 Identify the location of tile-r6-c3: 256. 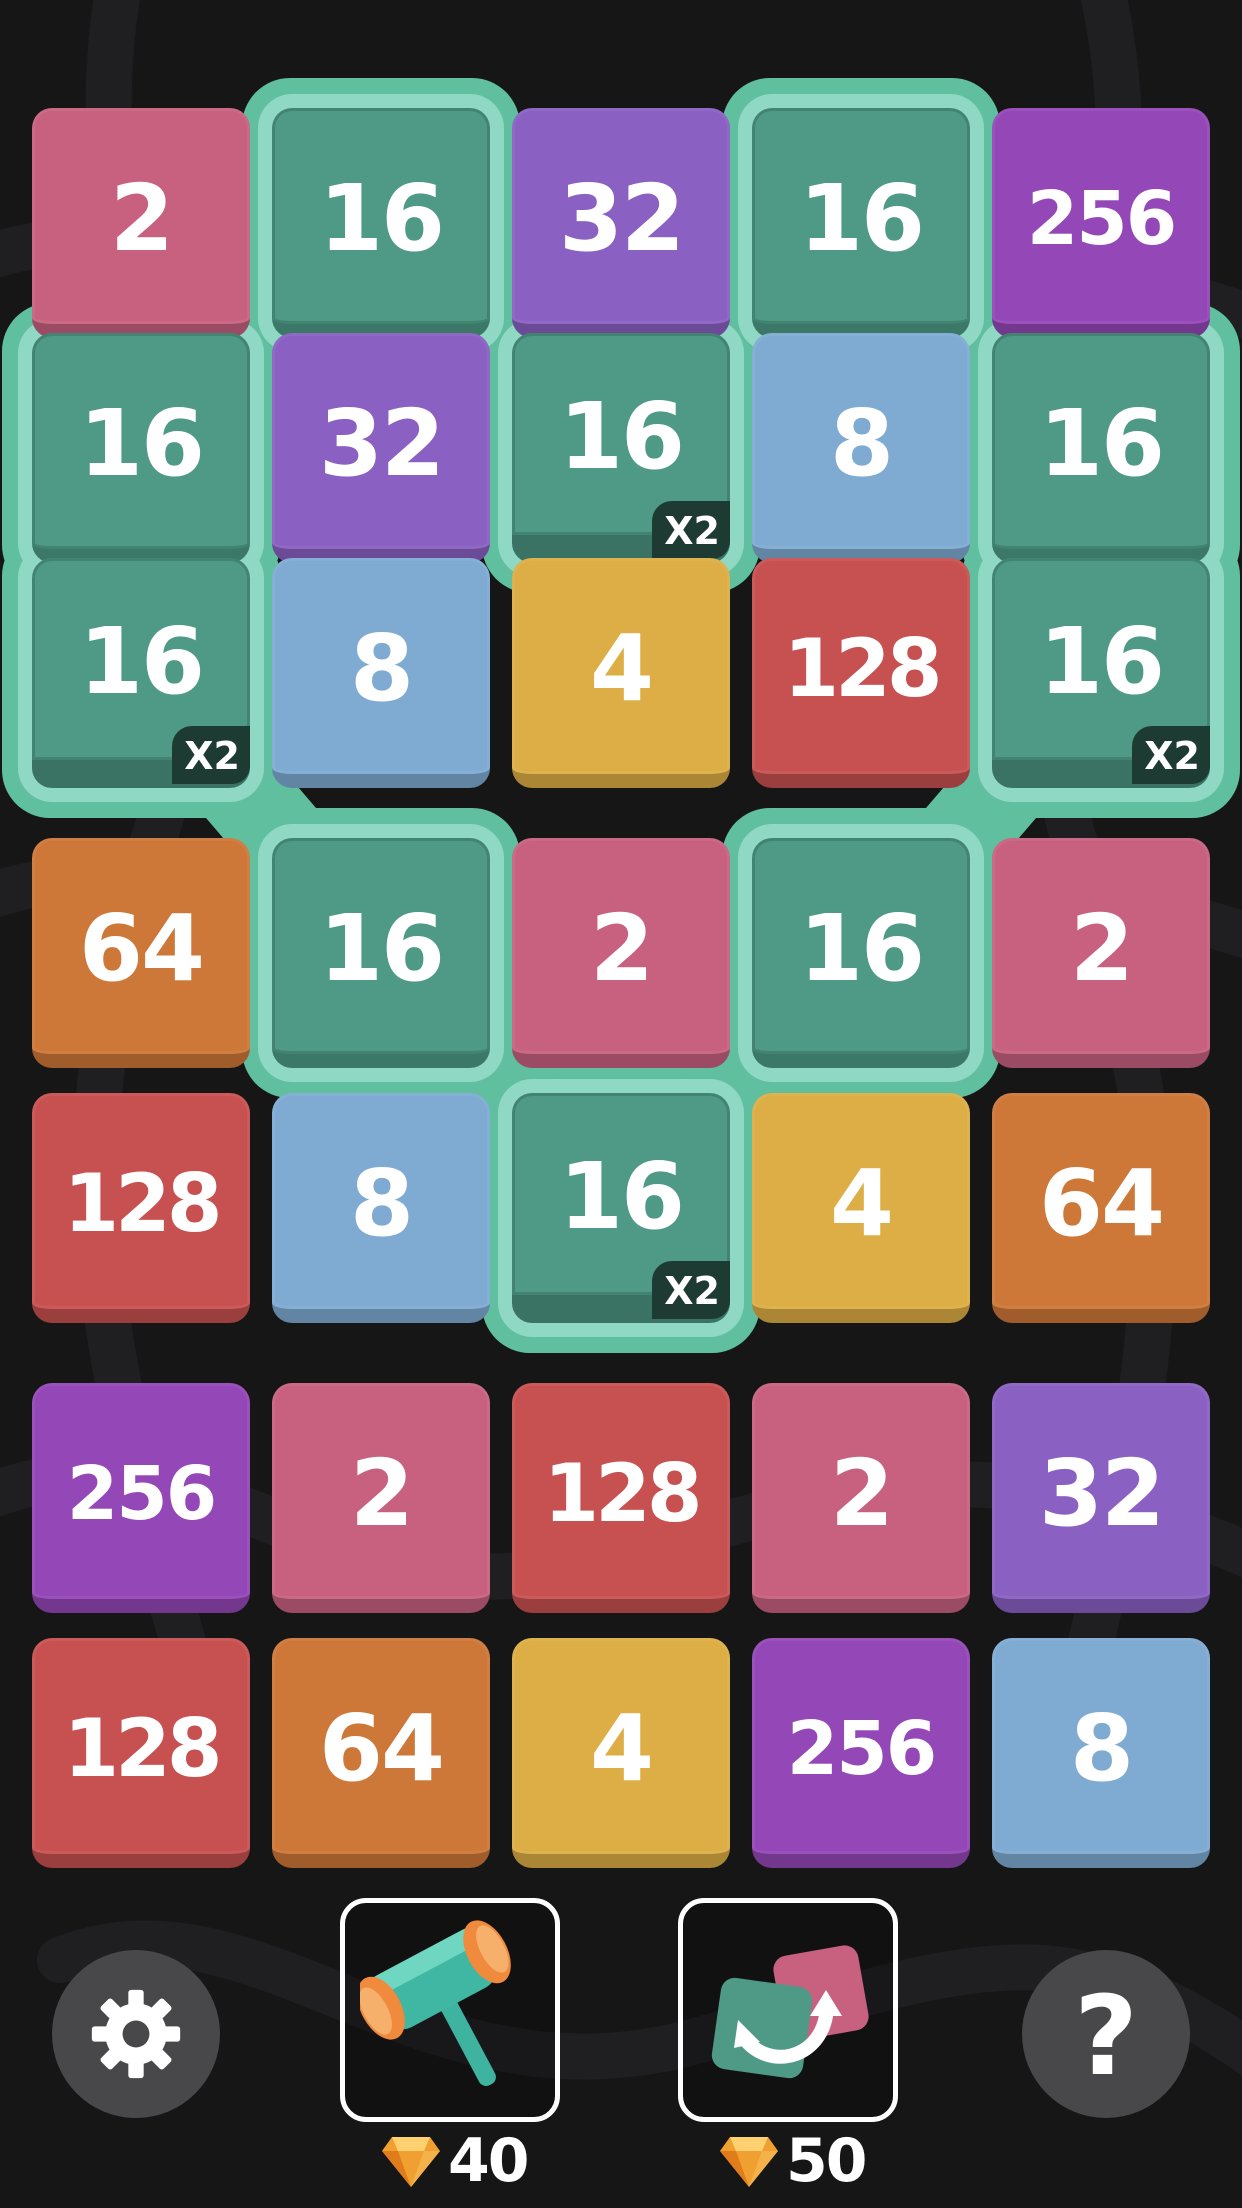
(861, 1753).